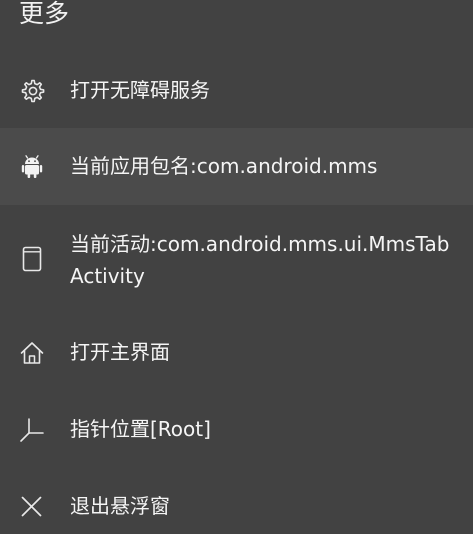  I want to click on close-icon, so click(32, 507).